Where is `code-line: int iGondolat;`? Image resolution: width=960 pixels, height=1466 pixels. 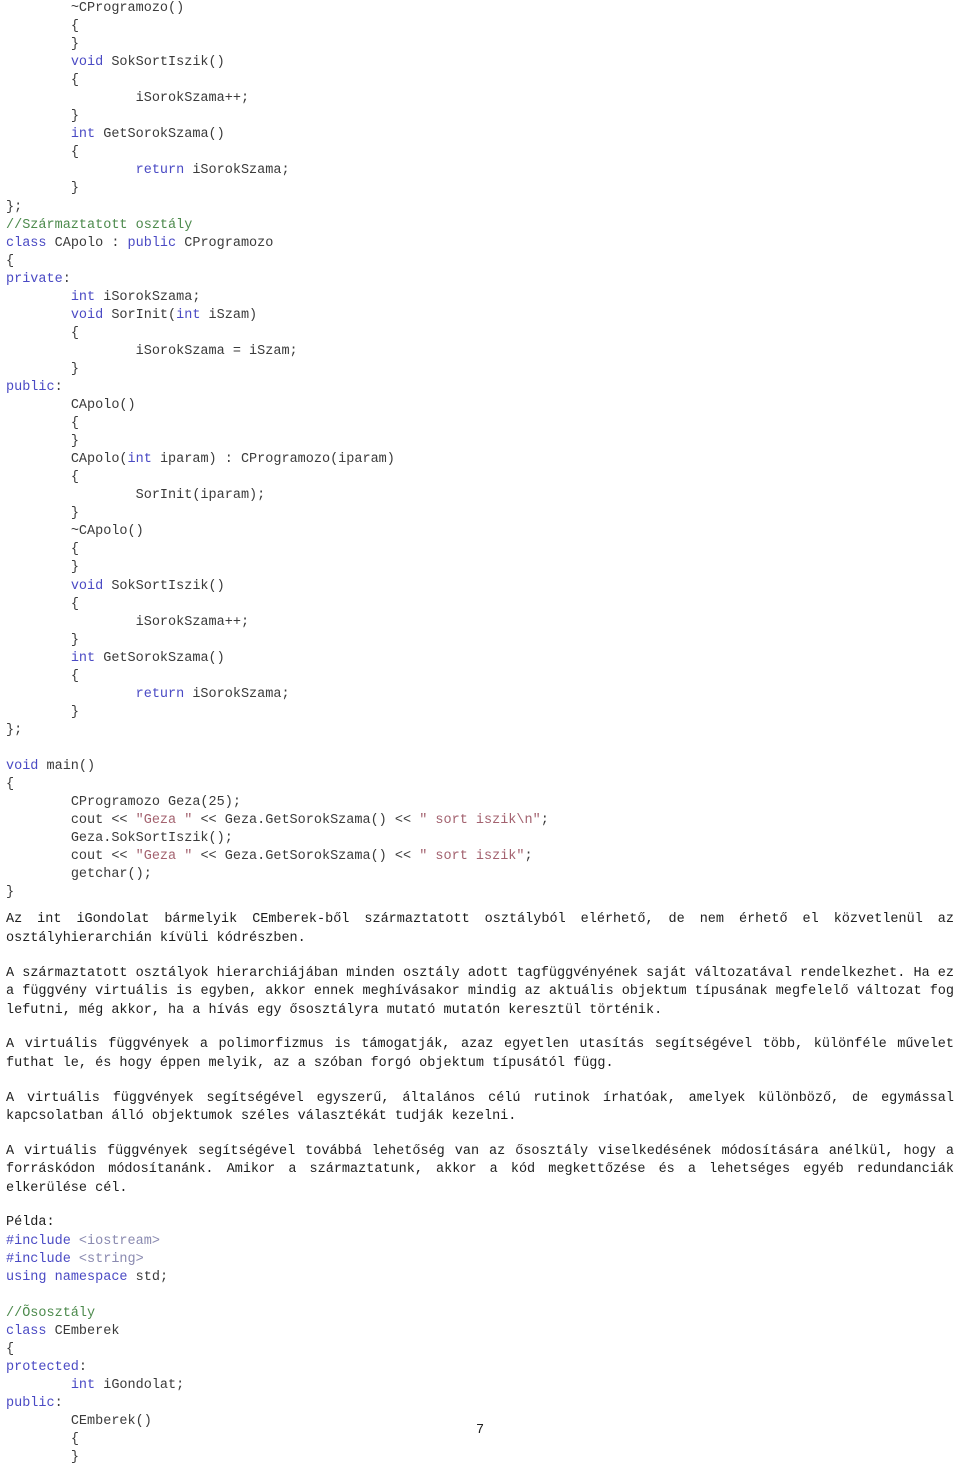 code-line: int iGondolat; is located at coordinates (480, 1386).